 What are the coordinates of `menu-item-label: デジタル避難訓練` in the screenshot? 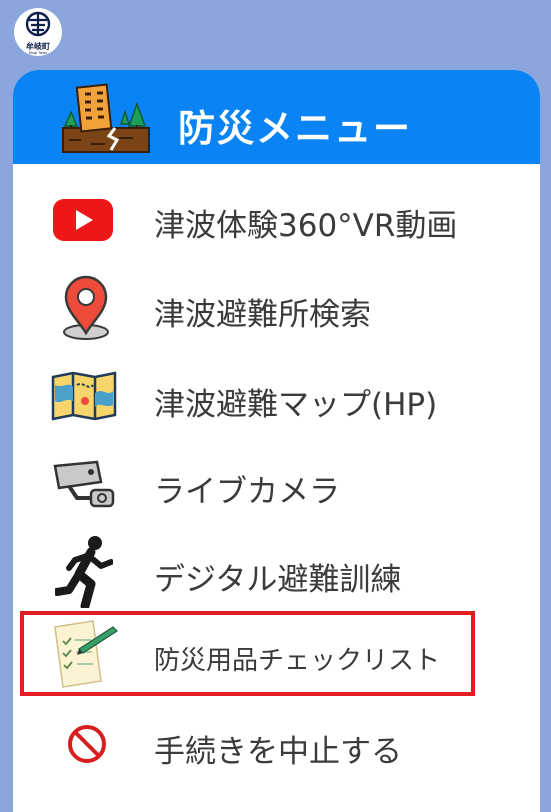 It's located at (278, 580).